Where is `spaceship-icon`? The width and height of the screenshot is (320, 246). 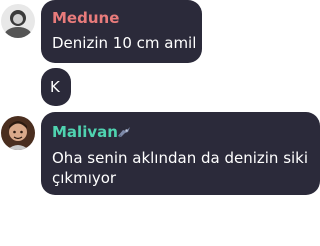
spaceship-icon is located at coordinates (124, 132).